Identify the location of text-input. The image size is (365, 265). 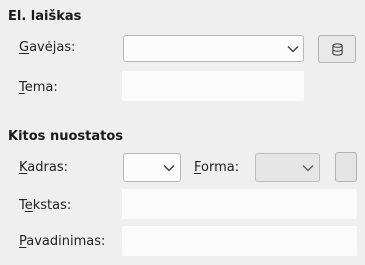
(239, 204).